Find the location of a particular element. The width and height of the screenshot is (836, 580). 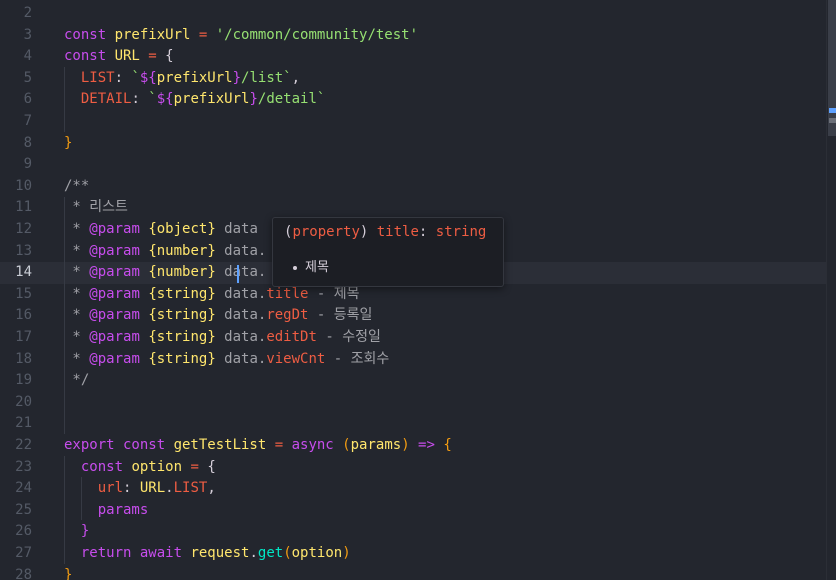

code-token: editDt is located at coordinates (291, 337).